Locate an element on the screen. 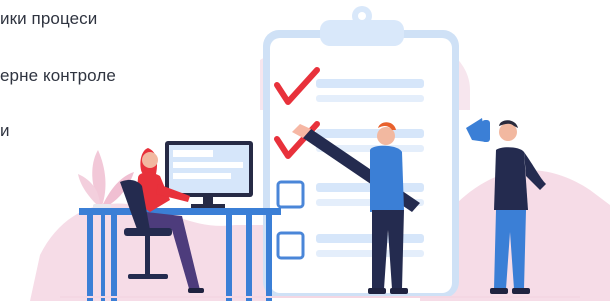 This screenshot has height=301, width=610. text-line-3: и is located at coordinates (5, 130).